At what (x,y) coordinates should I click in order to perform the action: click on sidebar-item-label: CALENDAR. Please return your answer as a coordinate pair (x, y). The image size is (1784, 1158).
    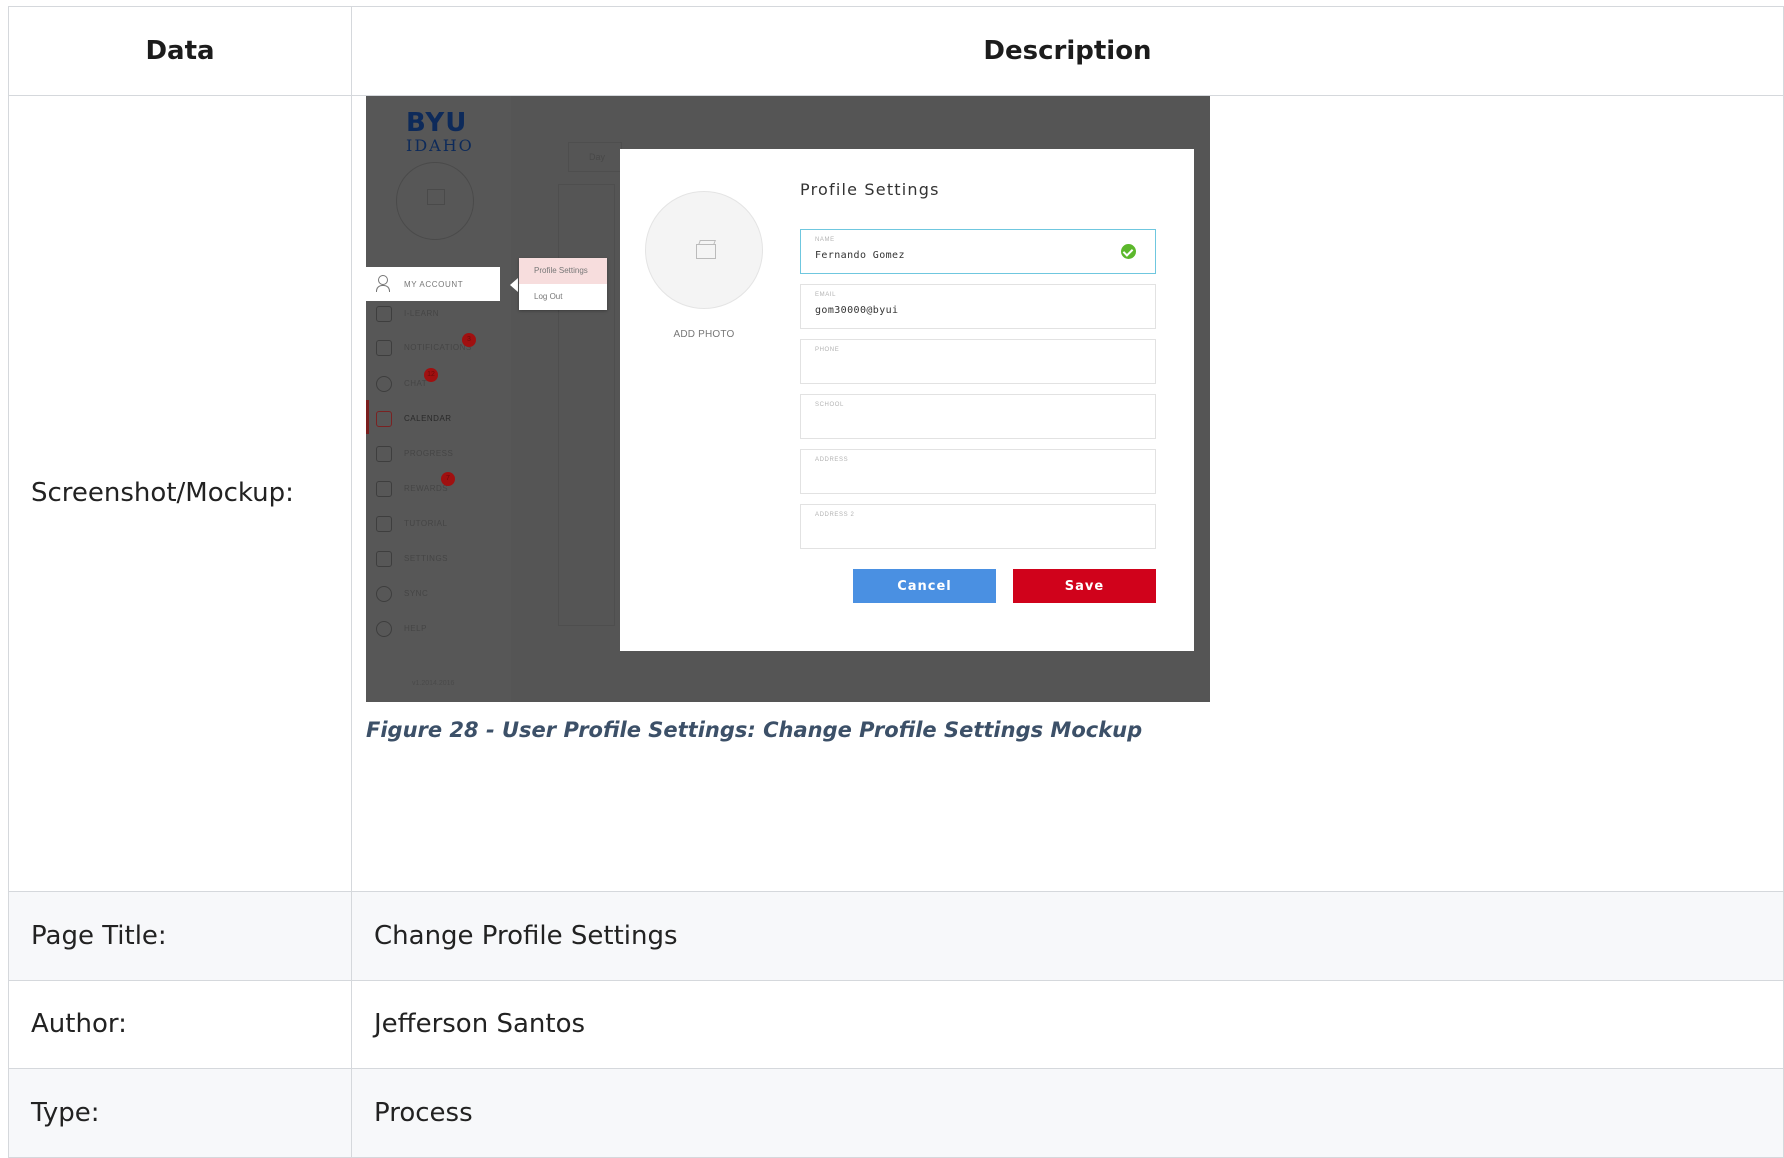
    Looking at the image, I should click on (428, 418).